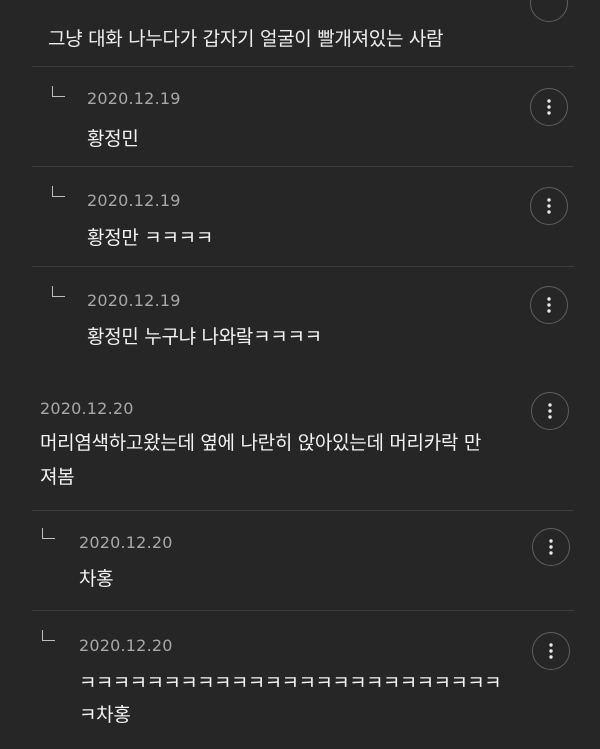 Image resolution: width=600 pixels, height=749 pixels. Describe the element at coordinates (204, 337) in the screenshot. I see `comment-text: 황정민 누구냐 나와랔ㅋㅋㅋㅋ` at that location.